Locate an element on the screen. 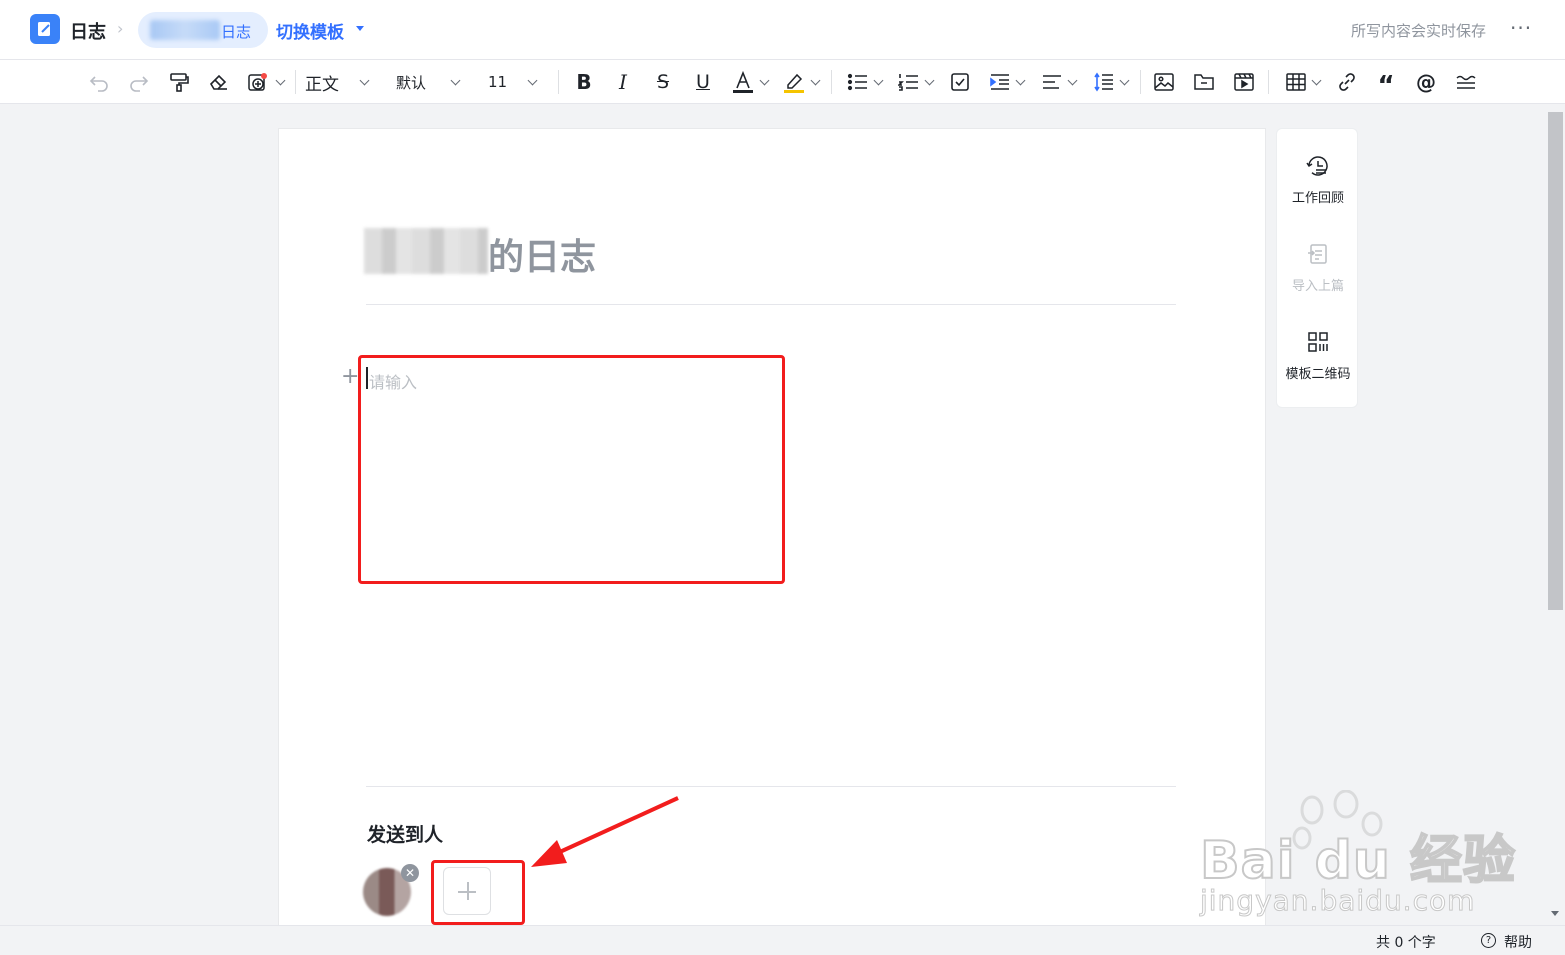 This screenshot has width=1565, height=955. side-panel: 工作回顾 导入上篇 模板二维码 is located at coordinates (1317, 268).